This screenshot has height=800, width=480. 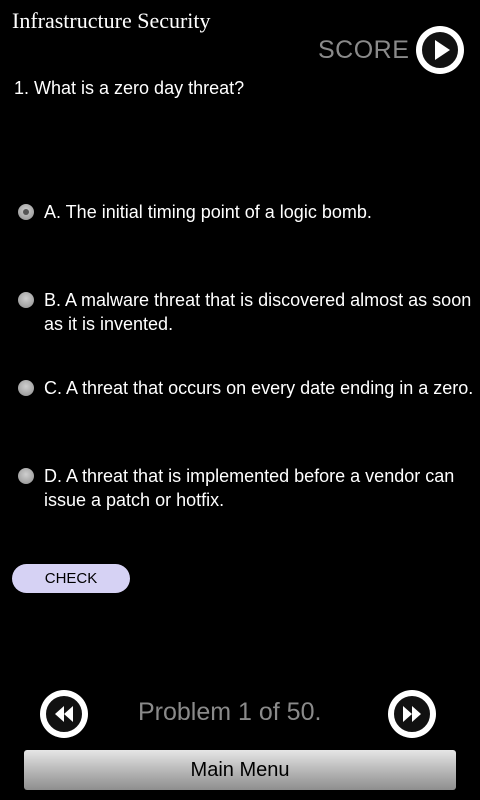 What do you see at coordinates (111, 20) in the screenshot?
I see `app-title: Infrastructure Security` at bounding box center [111, 20].